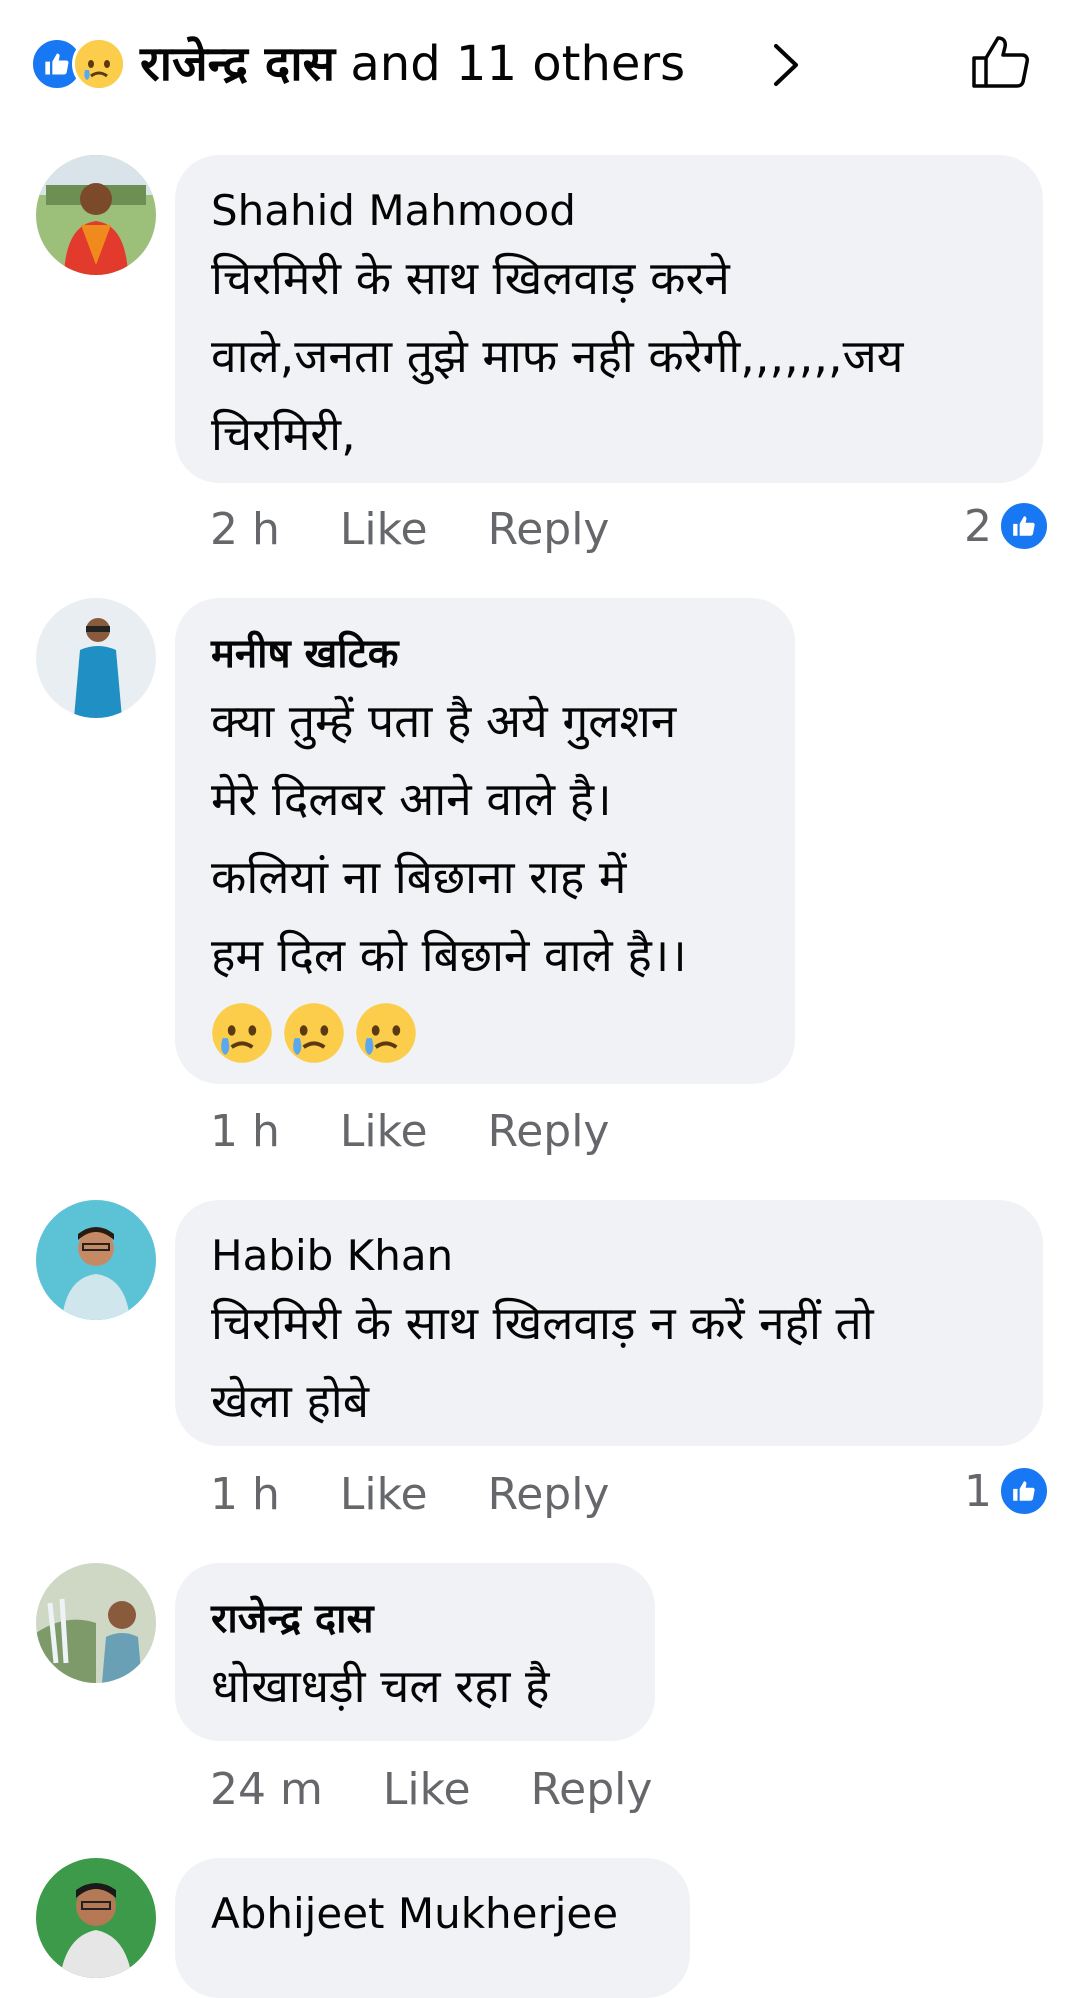  What do you see at coordinates (419, 877) in the screenshot?
I see `comment-text-line: कलियां ना बिछाना राह में` at bounding box center [419, 877].